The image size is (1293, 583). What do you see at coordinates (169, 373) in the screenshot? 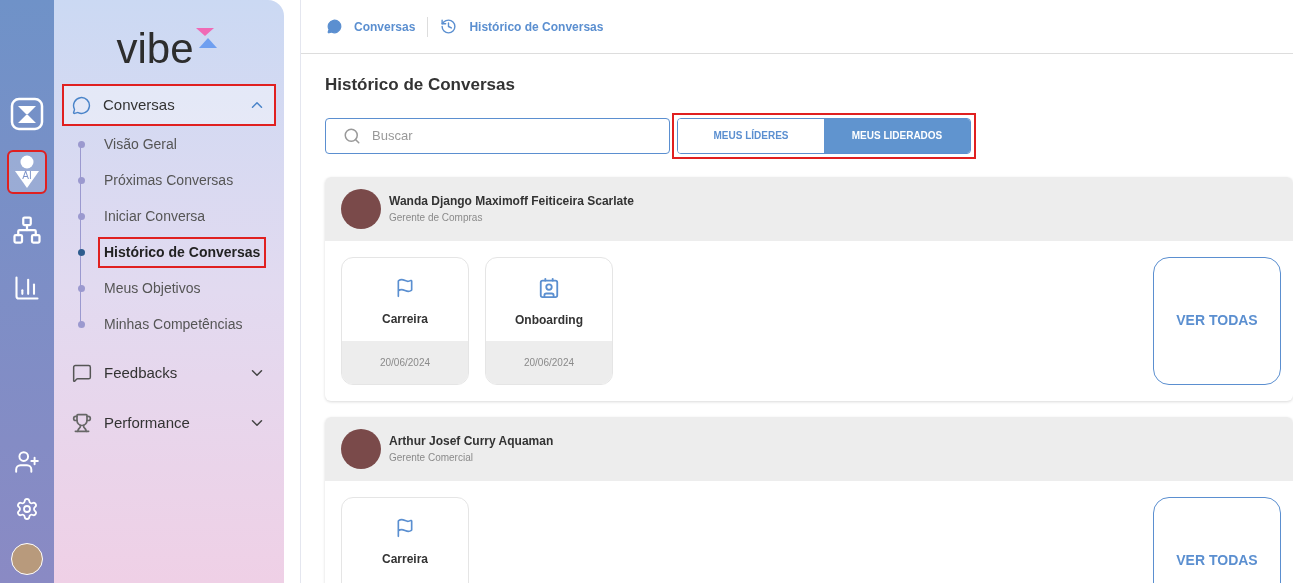
I see `nav-section: Feedbacks` at bounding box center [169, 373].